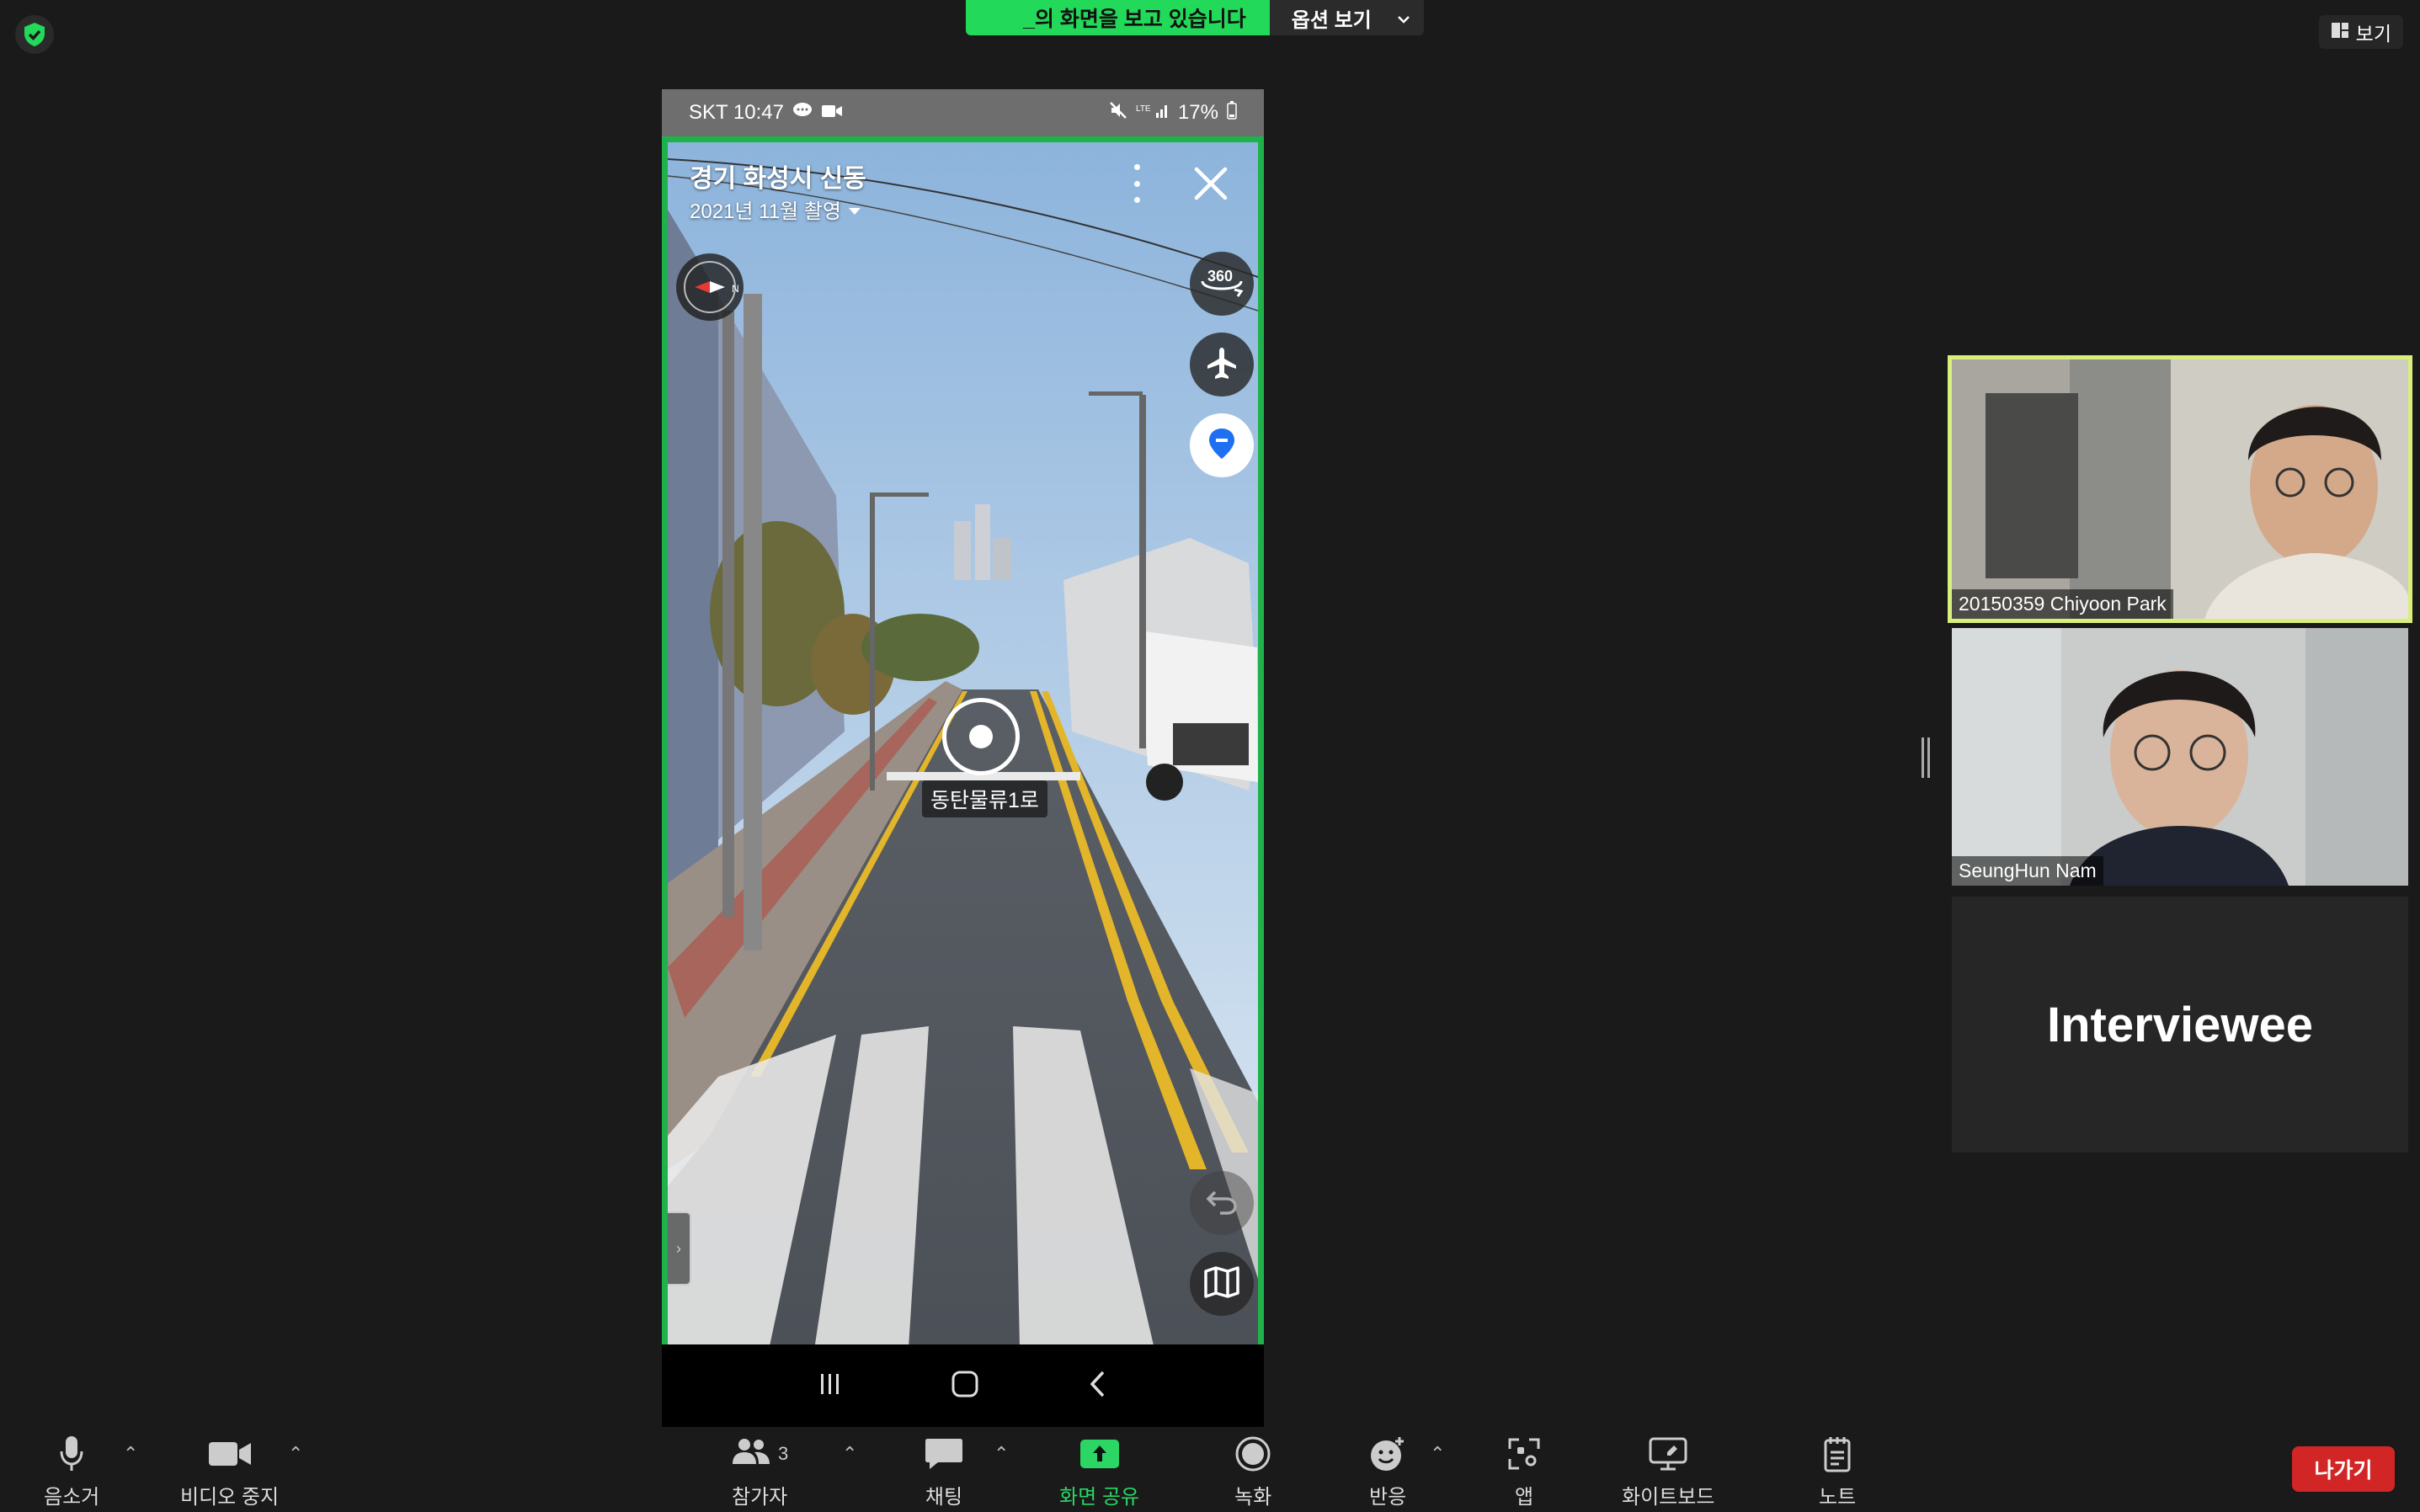 The image size is (2420, 1512). I want to click on airplane-view-button, so click(1222, 365).